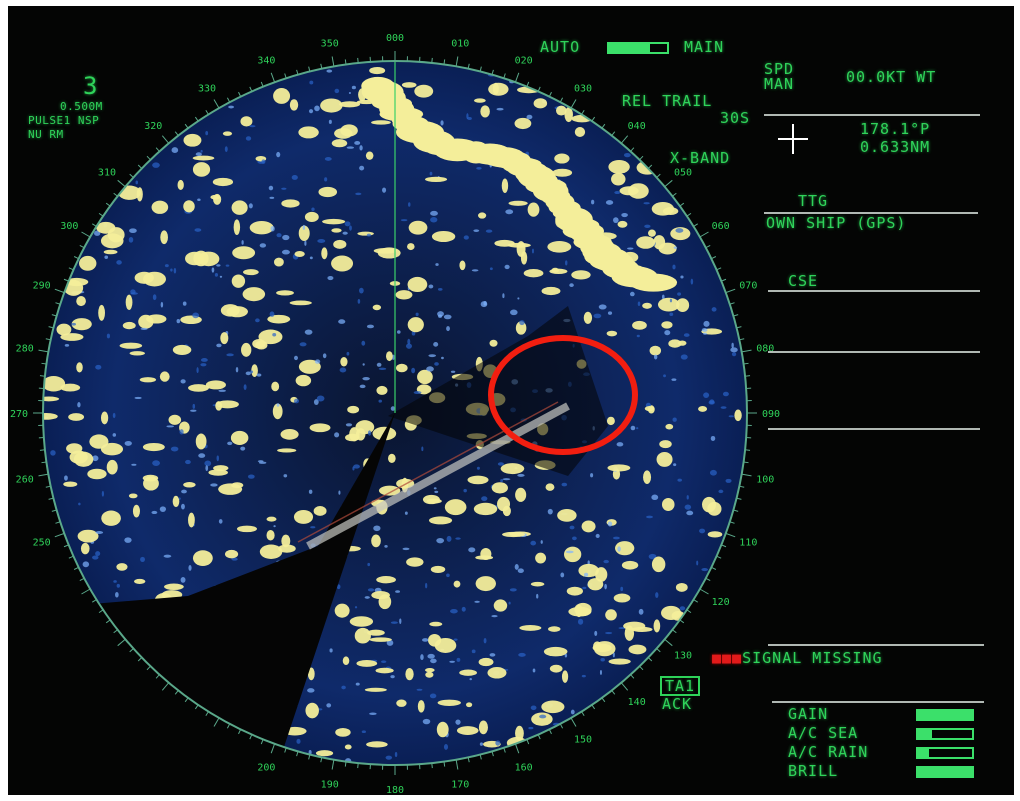 The height and width of the screenshot is (801, 1020). What do you see at coordinates (680, 686) in the screenshot?
I see `alarm-tag: TA1` at bounding box center [680, 686].